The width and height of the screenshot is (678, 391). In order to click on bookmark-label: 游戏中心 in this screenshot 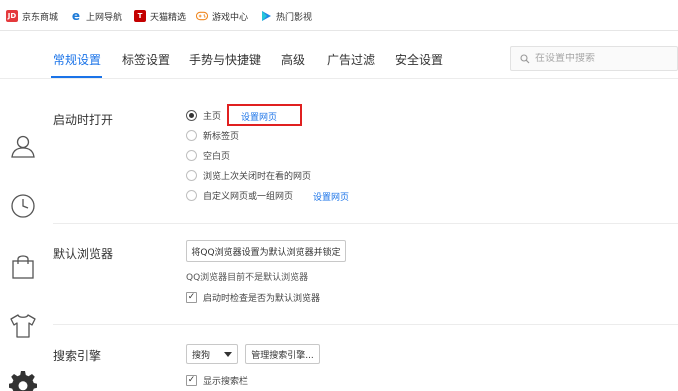, I will do `click(230, 17)`.